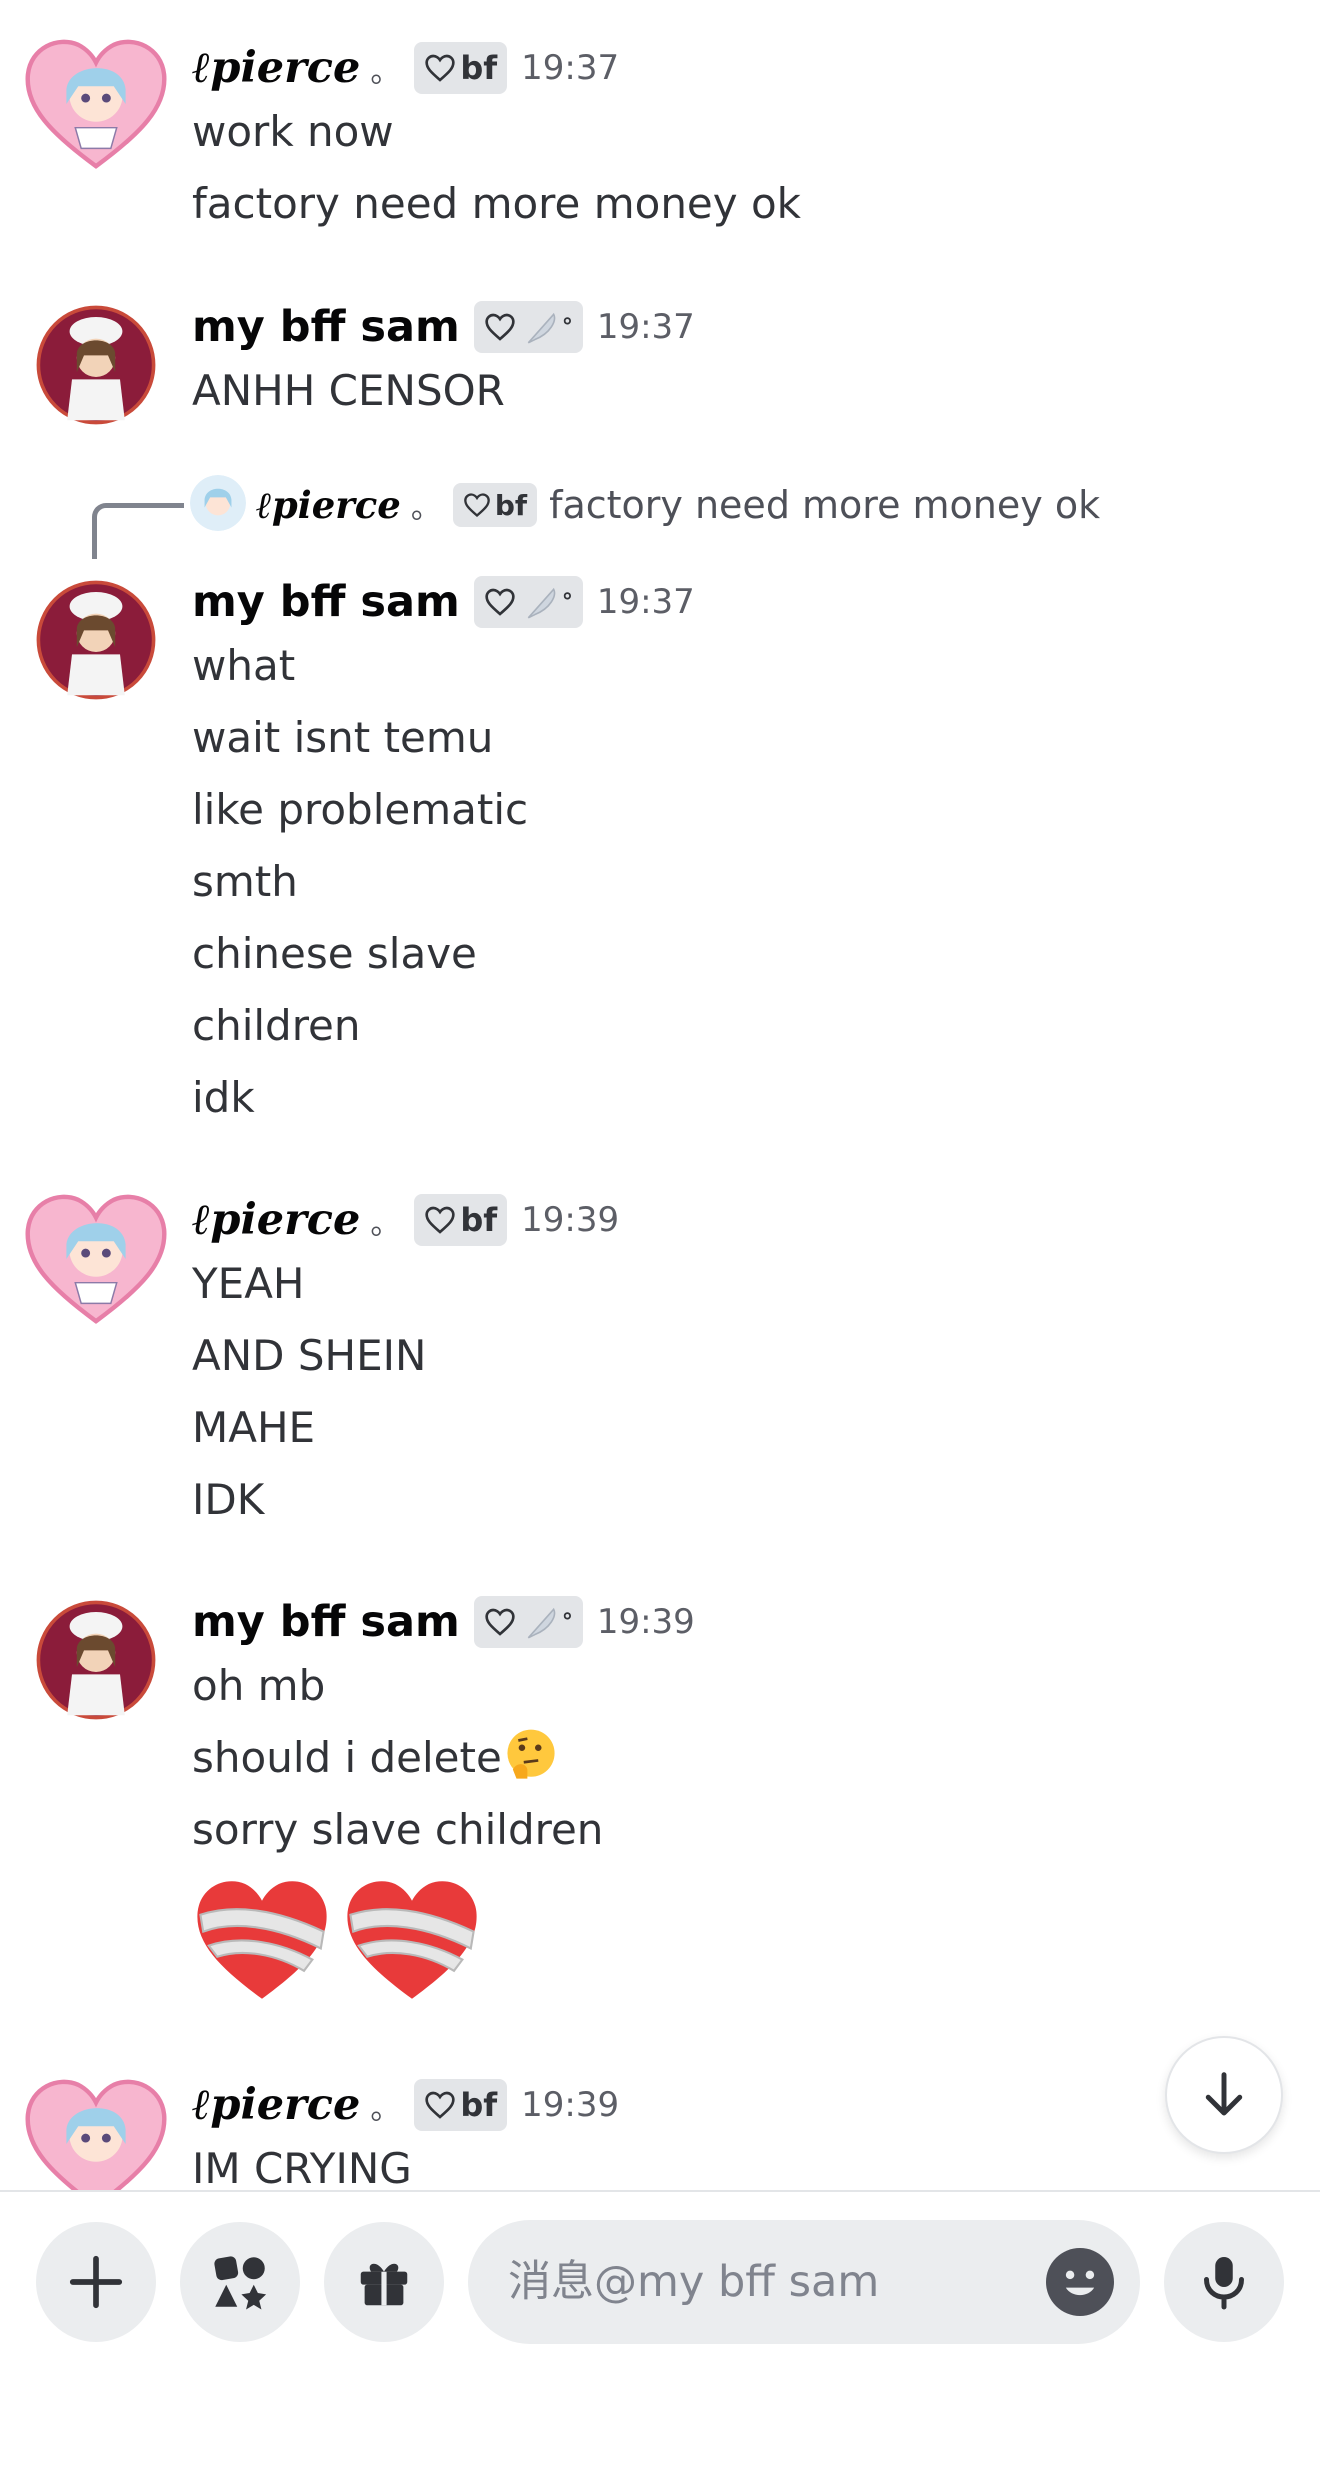 The height and width of the screenshot is (2469, 1320). I want to click on emoji-icon, so click(1080, 2283).